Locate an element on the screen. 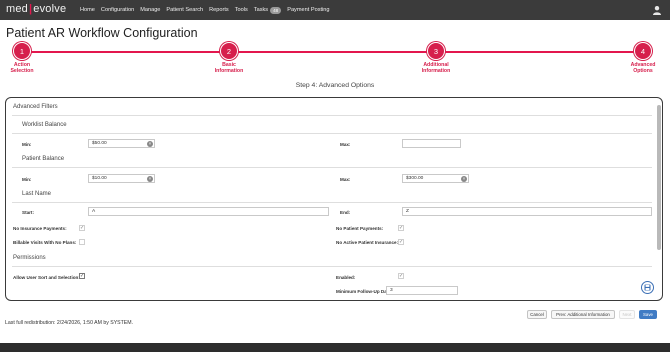 The height and width of the screenshot is (352, 670). floppy-icon is located at coordinates (647, 287).